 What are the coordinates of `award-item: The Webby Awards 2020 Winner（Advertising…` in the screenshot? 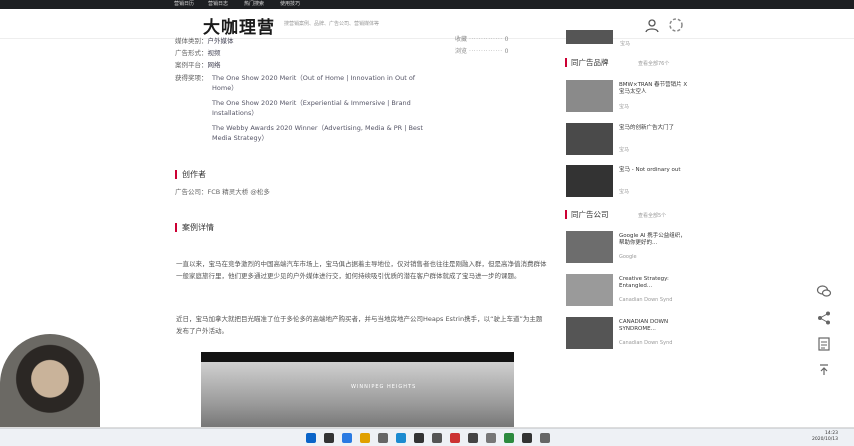 It's located at (319, 133).